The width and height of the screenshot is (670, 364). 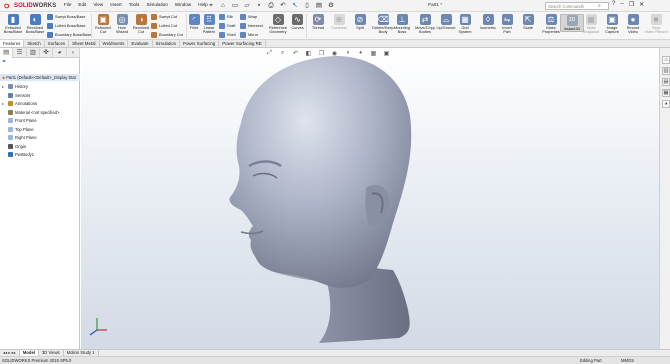 I want to click on rebuild-icon: ▯, so click(x=307, y=5).